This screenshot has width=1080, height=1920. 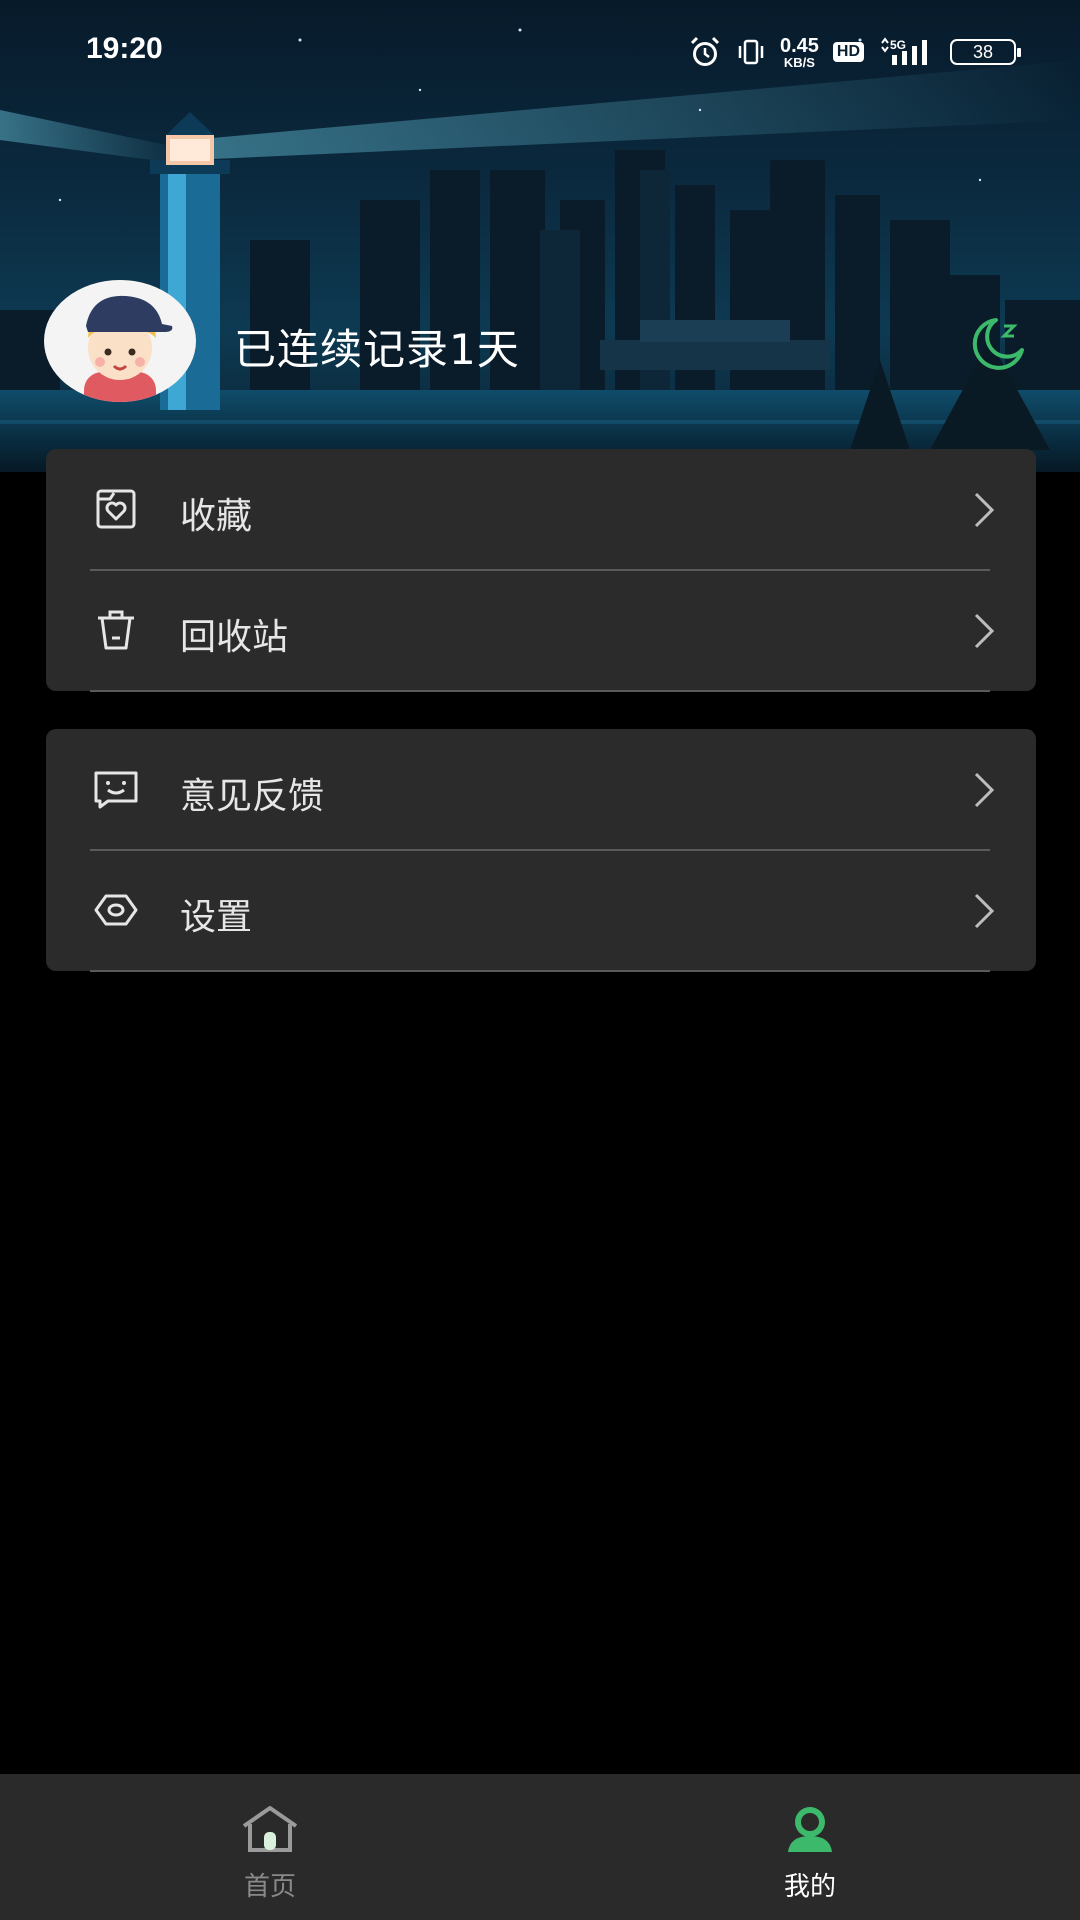 I want to click on menu-label-feedback: 意见反馈, so click(x=252, y=796).